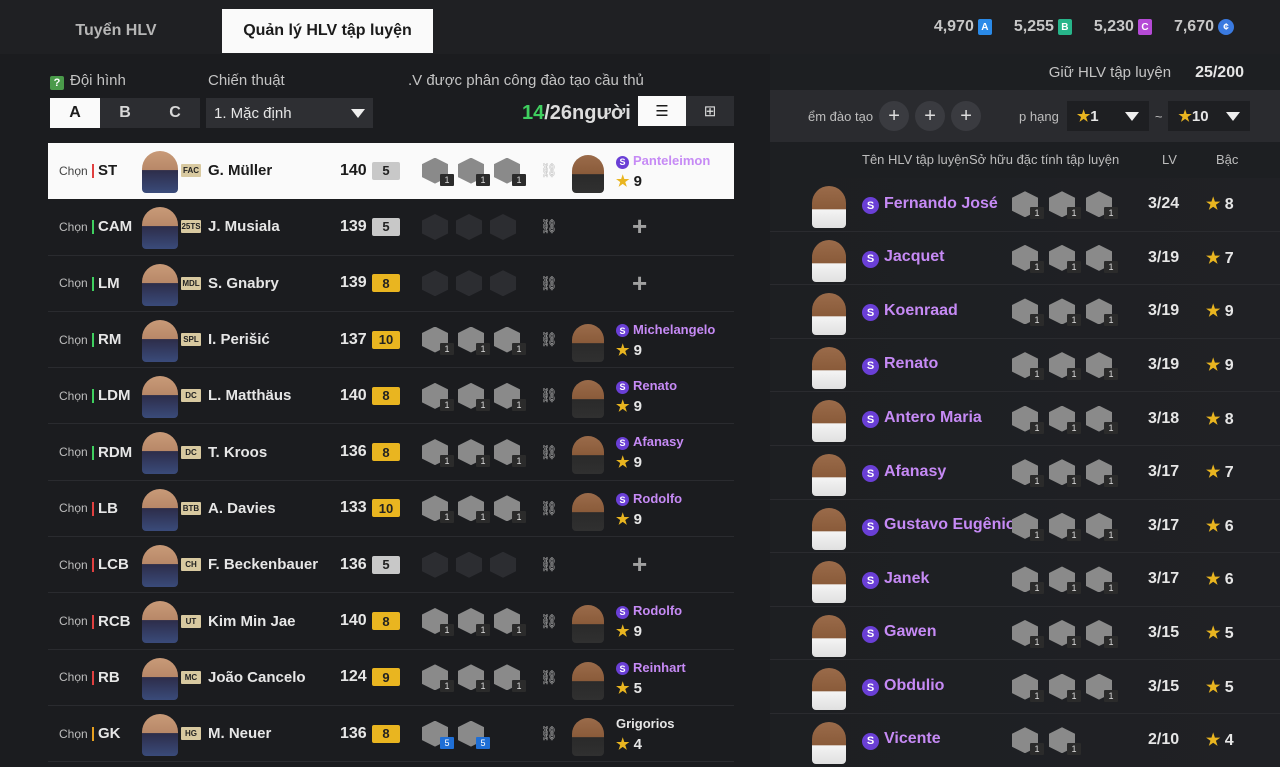  Describe the element at coordinates (386, 452) in the screenshot. I see `upgrade-grade: 8` at that location.